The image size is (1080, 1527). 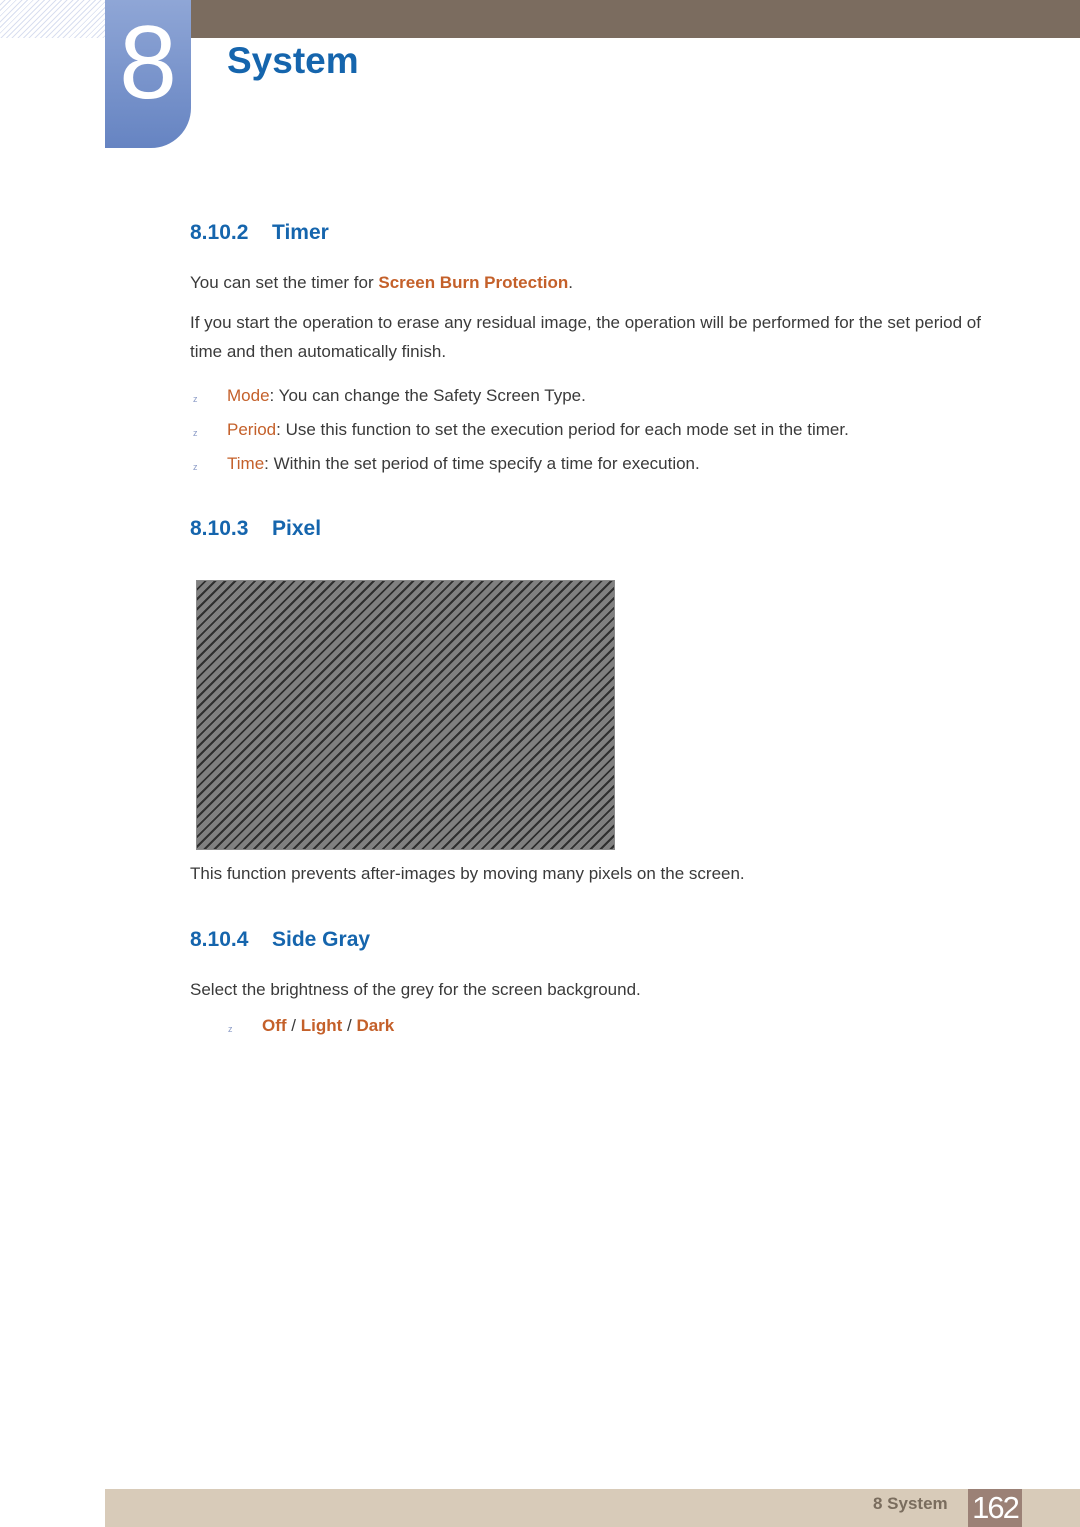 I want to click on pixel-pattern-image, so click(x=405, y=715).